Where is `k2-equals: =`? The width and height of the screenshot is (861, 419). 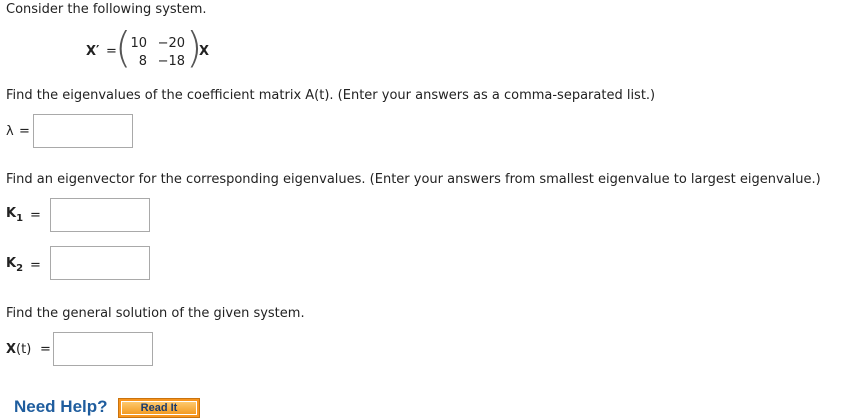
k2-equals: = is located at coordinates (35, 265).